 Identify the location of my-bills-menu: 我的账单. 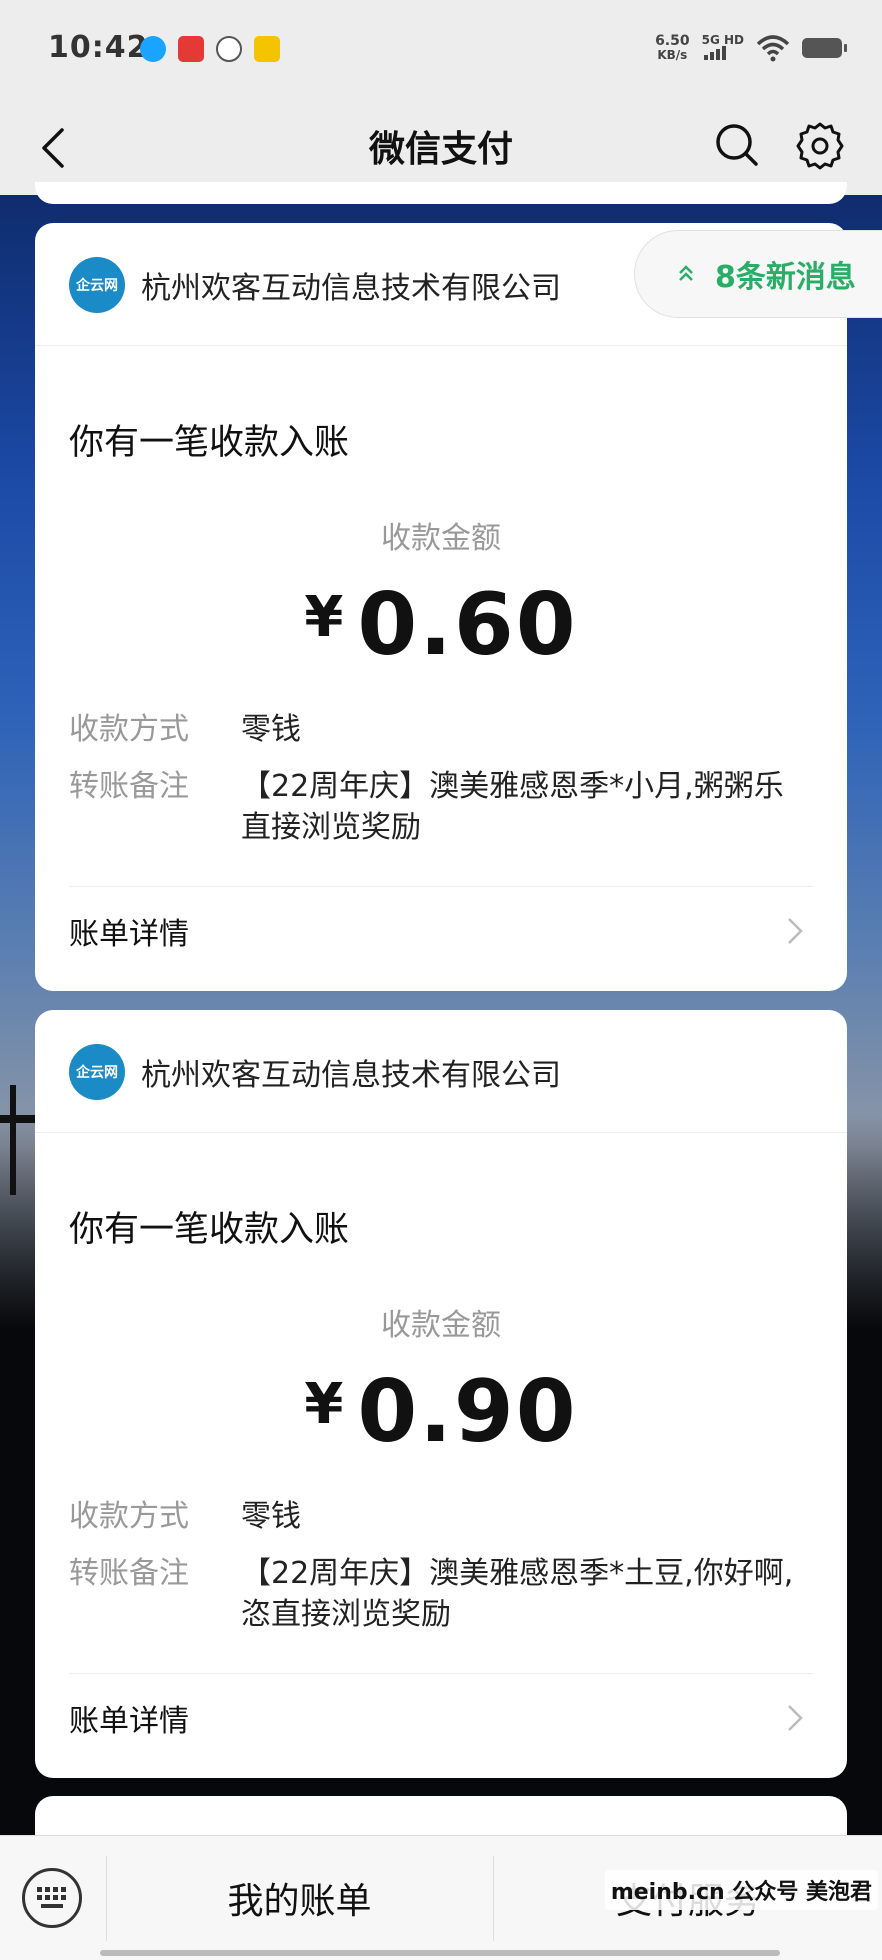
(299, 1898).